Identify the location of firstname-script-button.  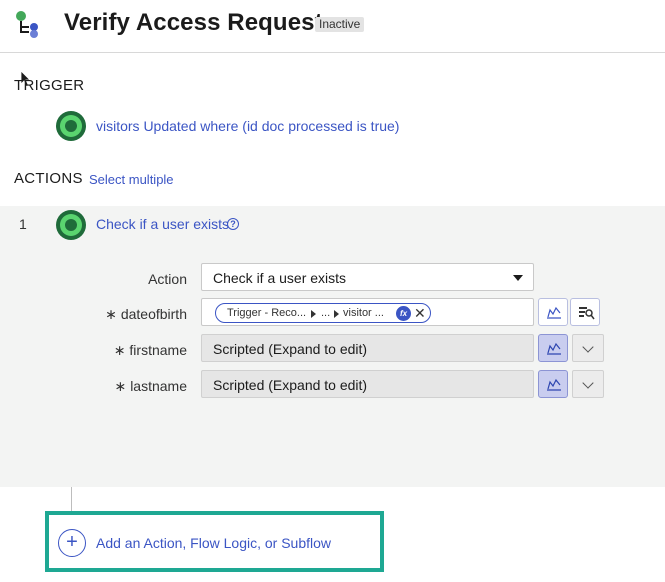
(553, 348).